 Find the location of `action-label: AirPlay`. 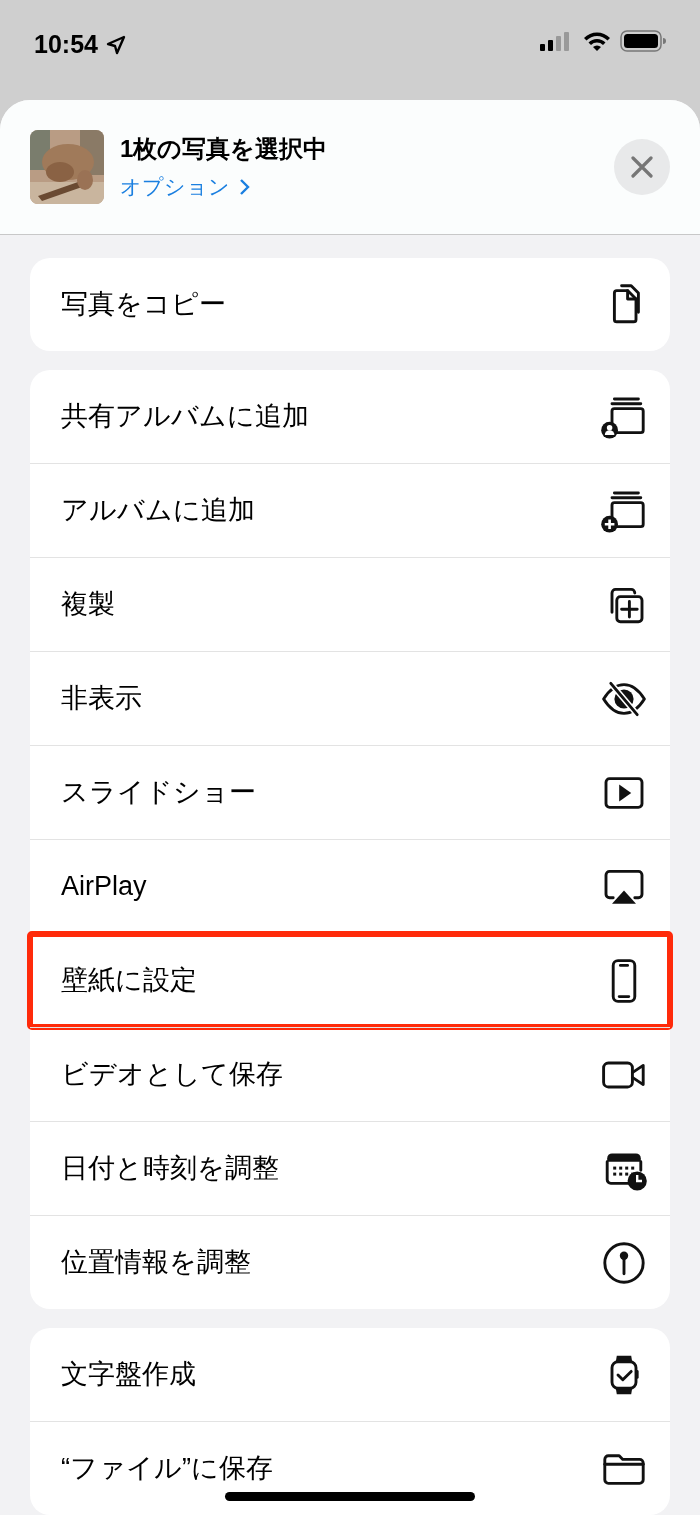

action-label: AirPlay is located at coordinates (104, 887).